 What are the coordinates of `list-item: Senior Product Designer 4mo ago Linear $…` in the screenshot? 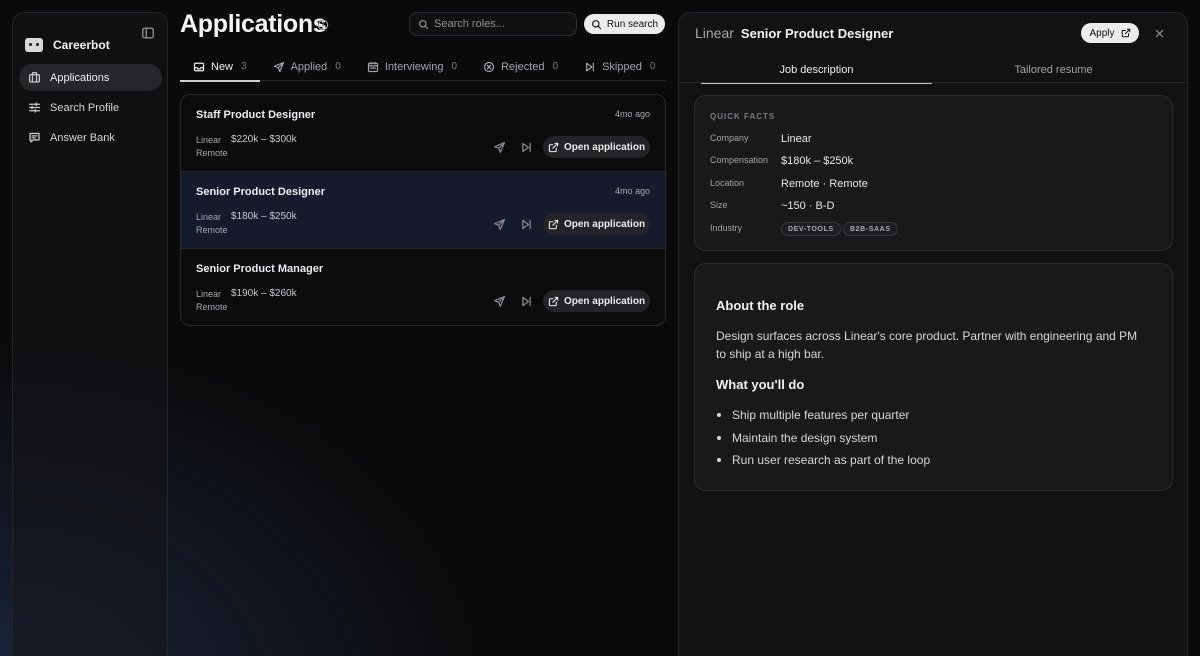 It's located at (423, 210).